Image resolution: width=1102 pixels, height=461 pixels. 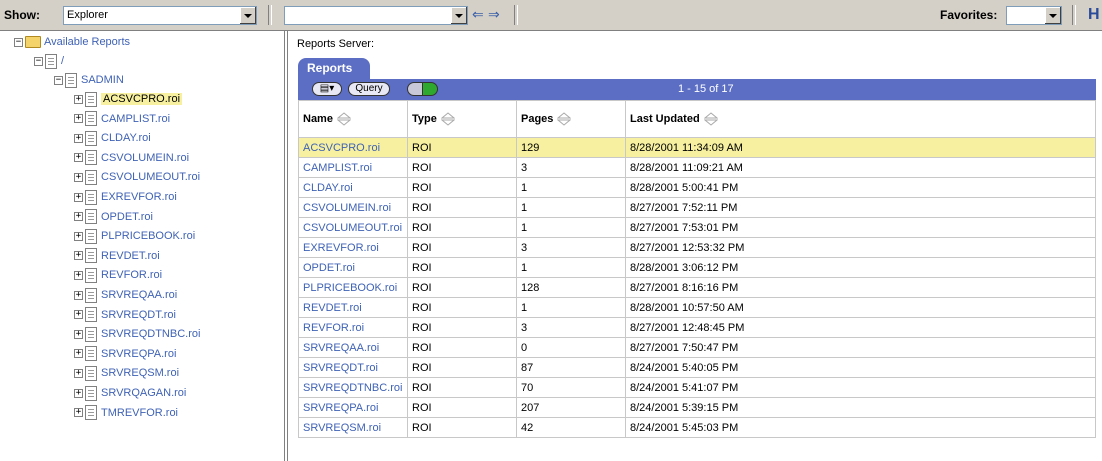 What do you see at coordinates (353, 287) in the screenshot?
I see `report-name-link: PLPRICEBOOK.roi` at bounding box center [353, 287].